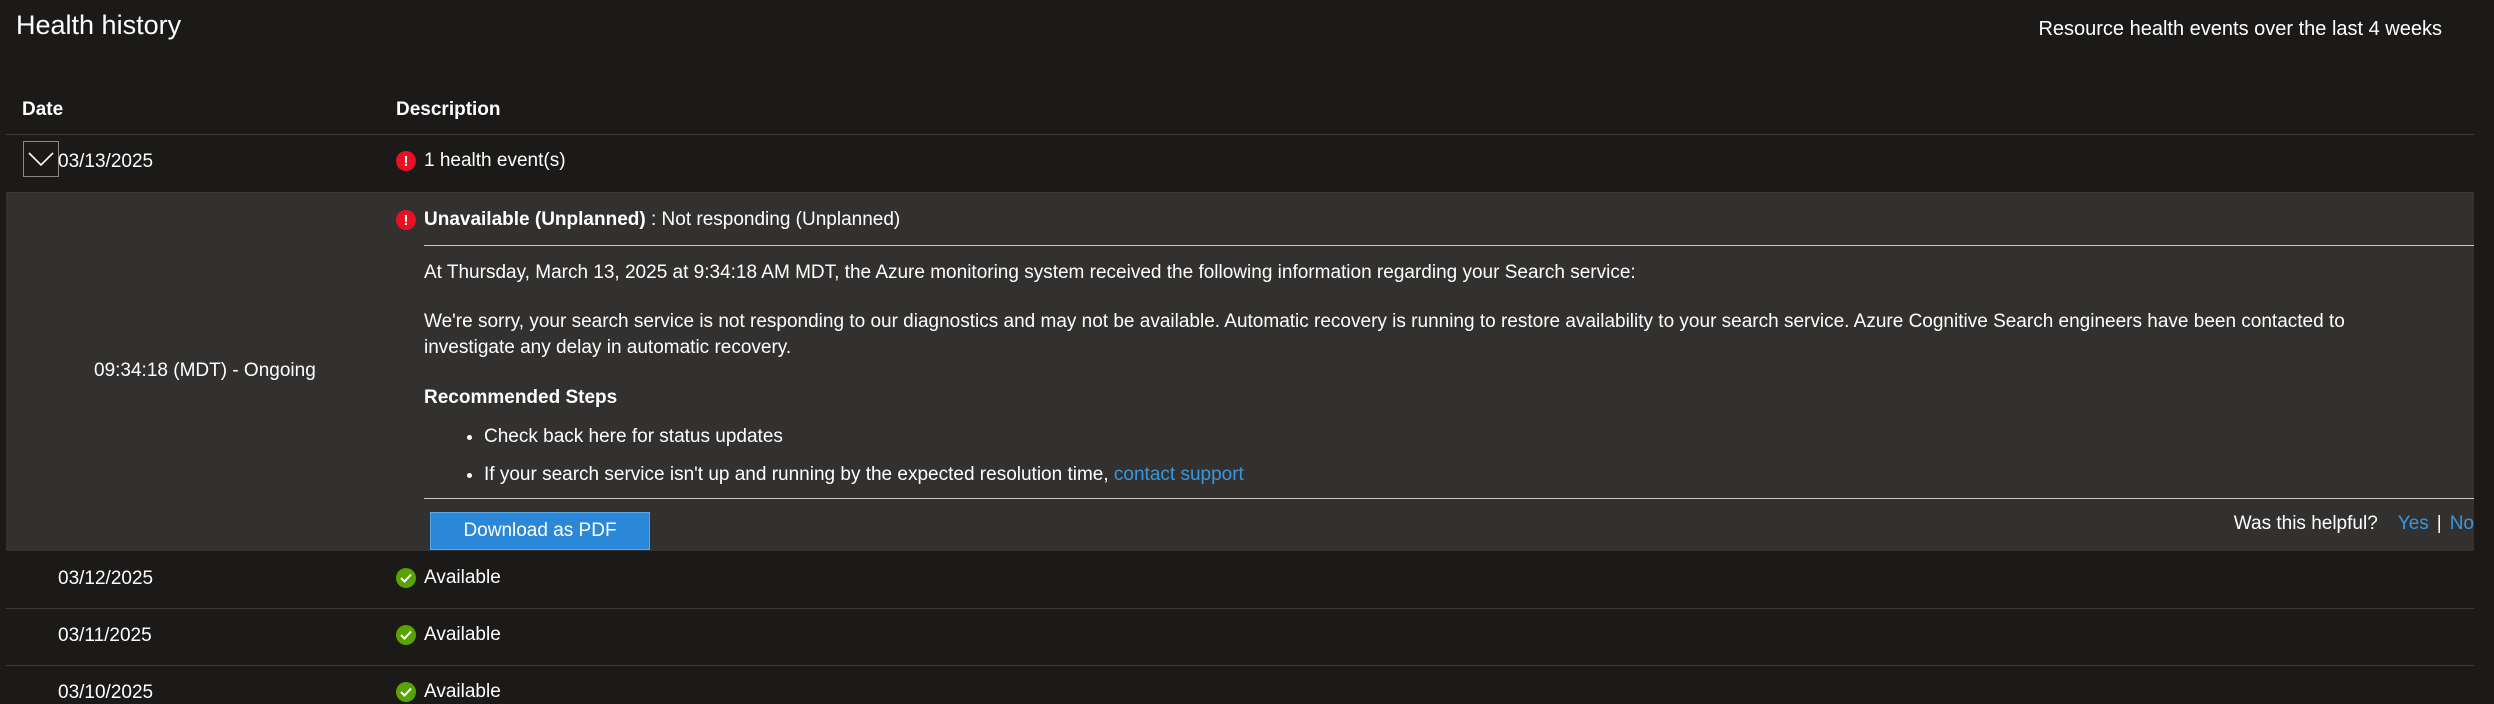 This screenshot has width=2494, height=704. Describe the element at coordinates (205, 370) in the screenshot. I see `event-time: 09:34:18 (MDT) - Ongoing` at that location.